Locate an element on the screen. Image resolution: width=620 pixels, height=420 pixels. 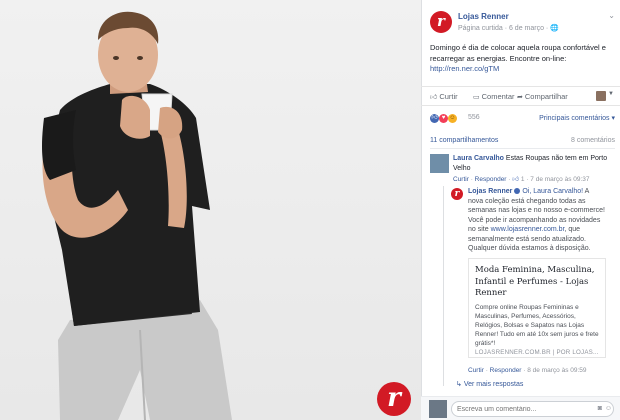
reply-like-link: Curtir is located at coordinates (476, 370).